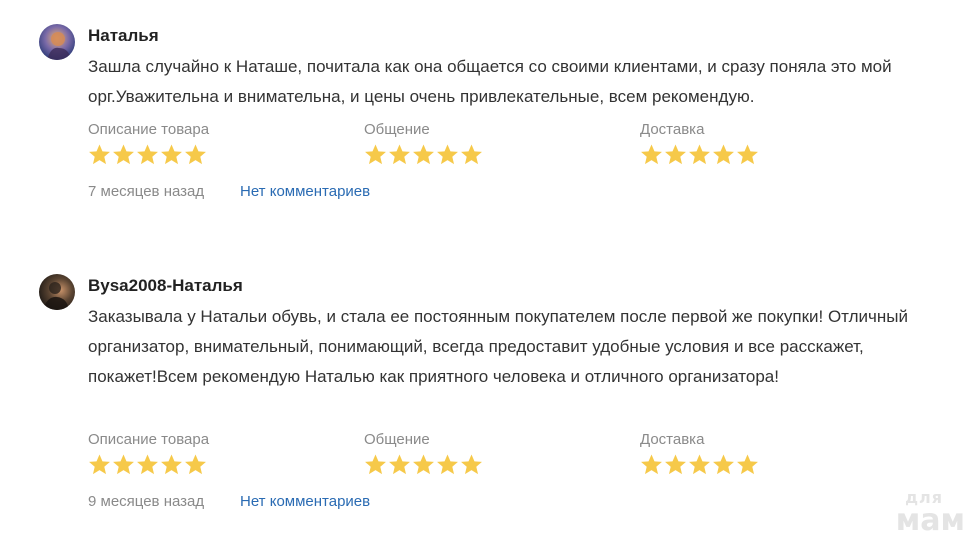 The image size is (979, 548). What do you see at coordinates (229, 501) in the screenshot?
I see `review-meta: 9 месяцев назад Нет комментариев` at bounding box center [229, 501].